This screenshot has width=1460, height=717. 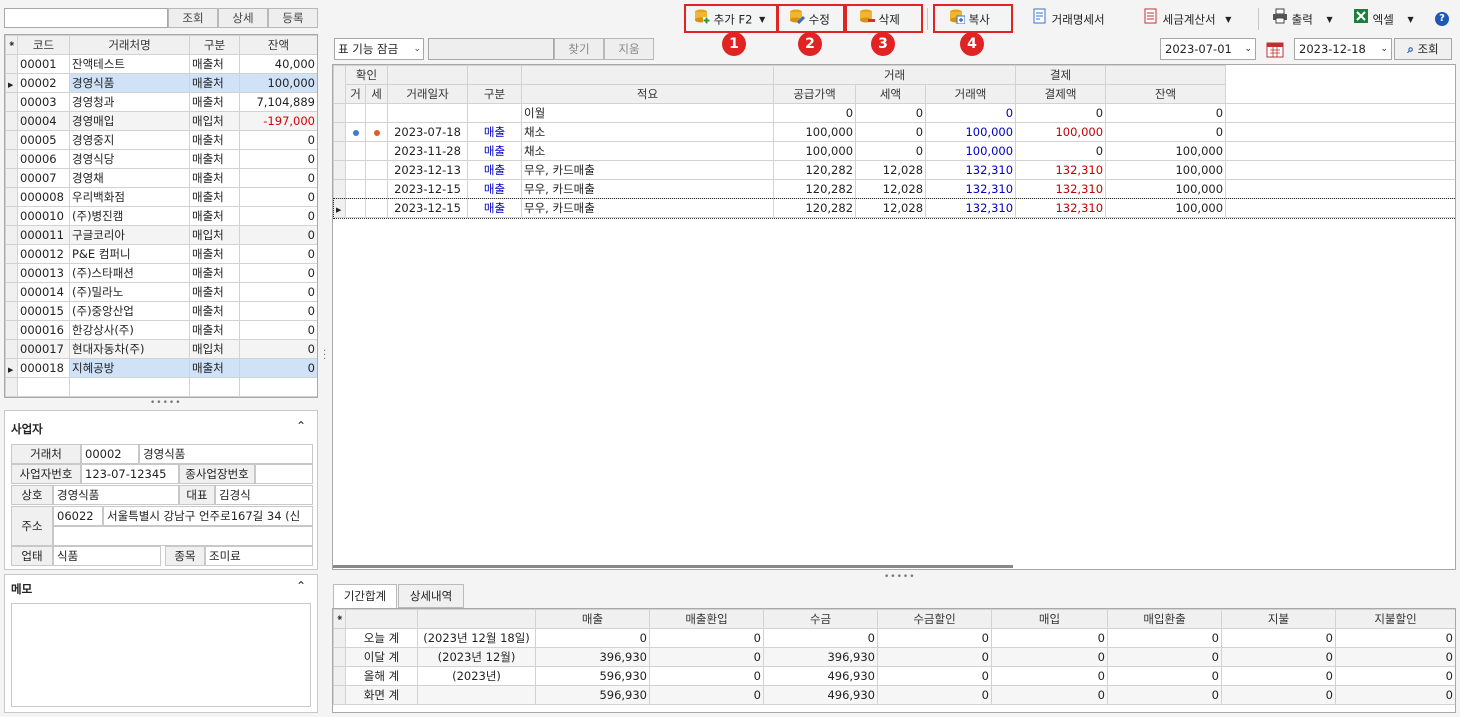 I want to click on customer-search-input, so click(x=86, y=18).